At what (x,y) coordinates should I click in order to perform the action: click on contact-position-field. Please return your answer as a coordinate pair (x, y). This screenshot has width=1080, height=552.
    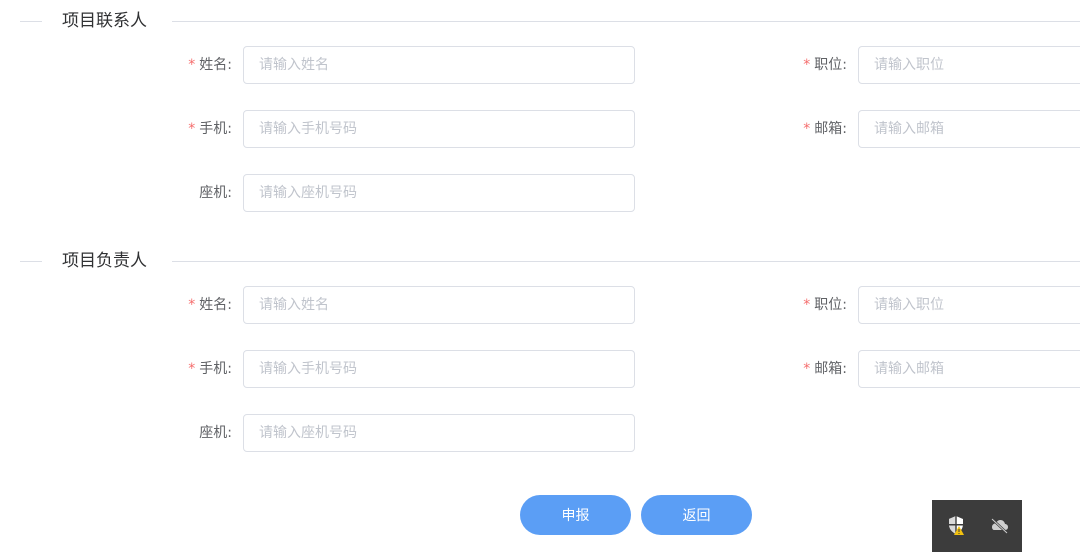
    Looking at the image, I should click on (969, 65).